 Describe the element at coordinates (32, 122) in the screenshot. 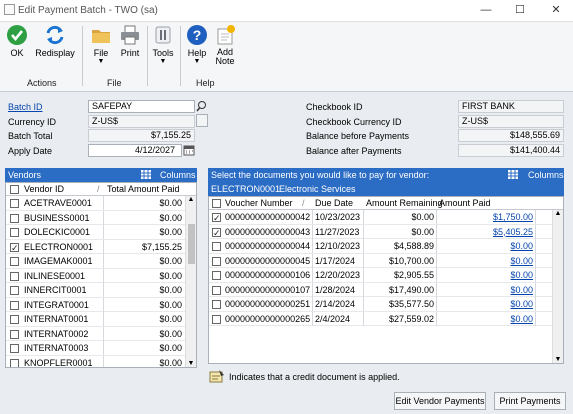

I see `currency-id-label: Currency ID` at that location.